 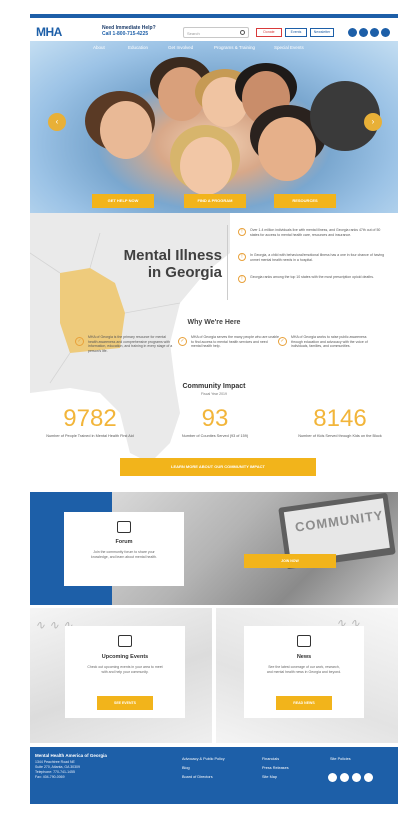 What do you see at coordinates (304, 703) in the screenshot?
I see `read-news-button: READ NEWS` at bounding box center [304, 703].